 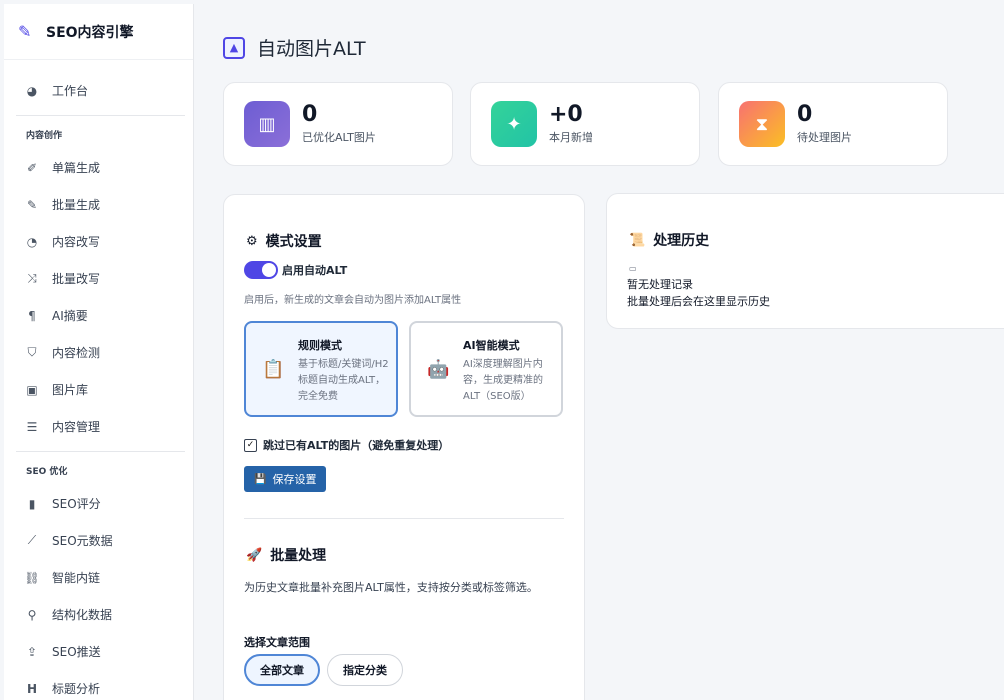 What do you see at coordinates (90, 32) in the screenshot?
I see `brand-title: SEO内容引擎` at bounding box center [90, 32].